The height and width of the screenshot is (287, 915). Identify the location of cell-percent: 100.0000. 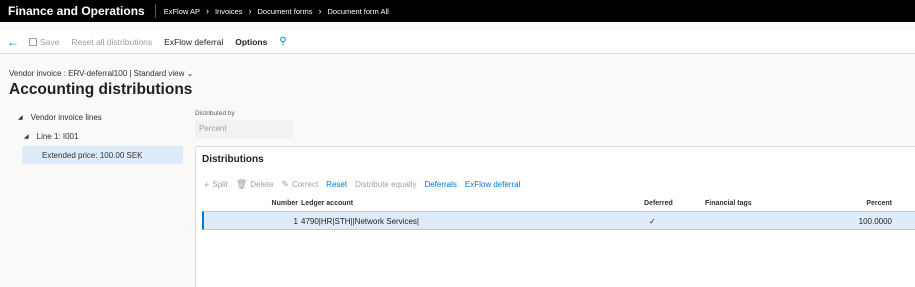
(875, 221).